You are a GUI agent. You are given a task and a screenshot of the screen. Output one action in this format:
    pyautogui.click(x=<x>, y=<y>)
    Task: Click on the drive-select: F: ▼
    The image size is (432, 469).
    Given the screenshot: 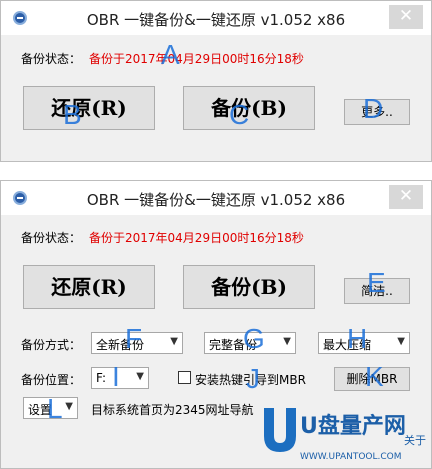 What is the action you would take?
    pyautogui.click(x=120, y=378)
    